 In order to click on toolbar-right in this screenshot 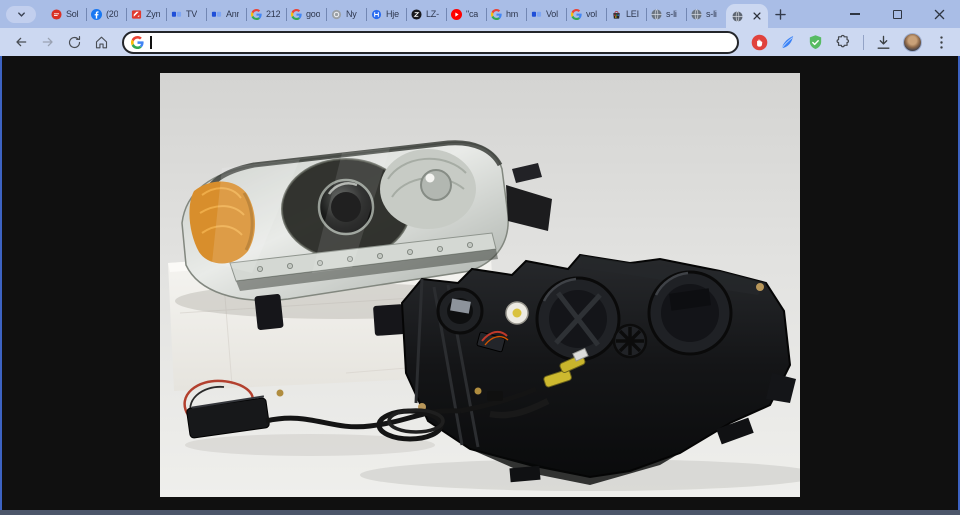, I will do `click(851, 42)`.